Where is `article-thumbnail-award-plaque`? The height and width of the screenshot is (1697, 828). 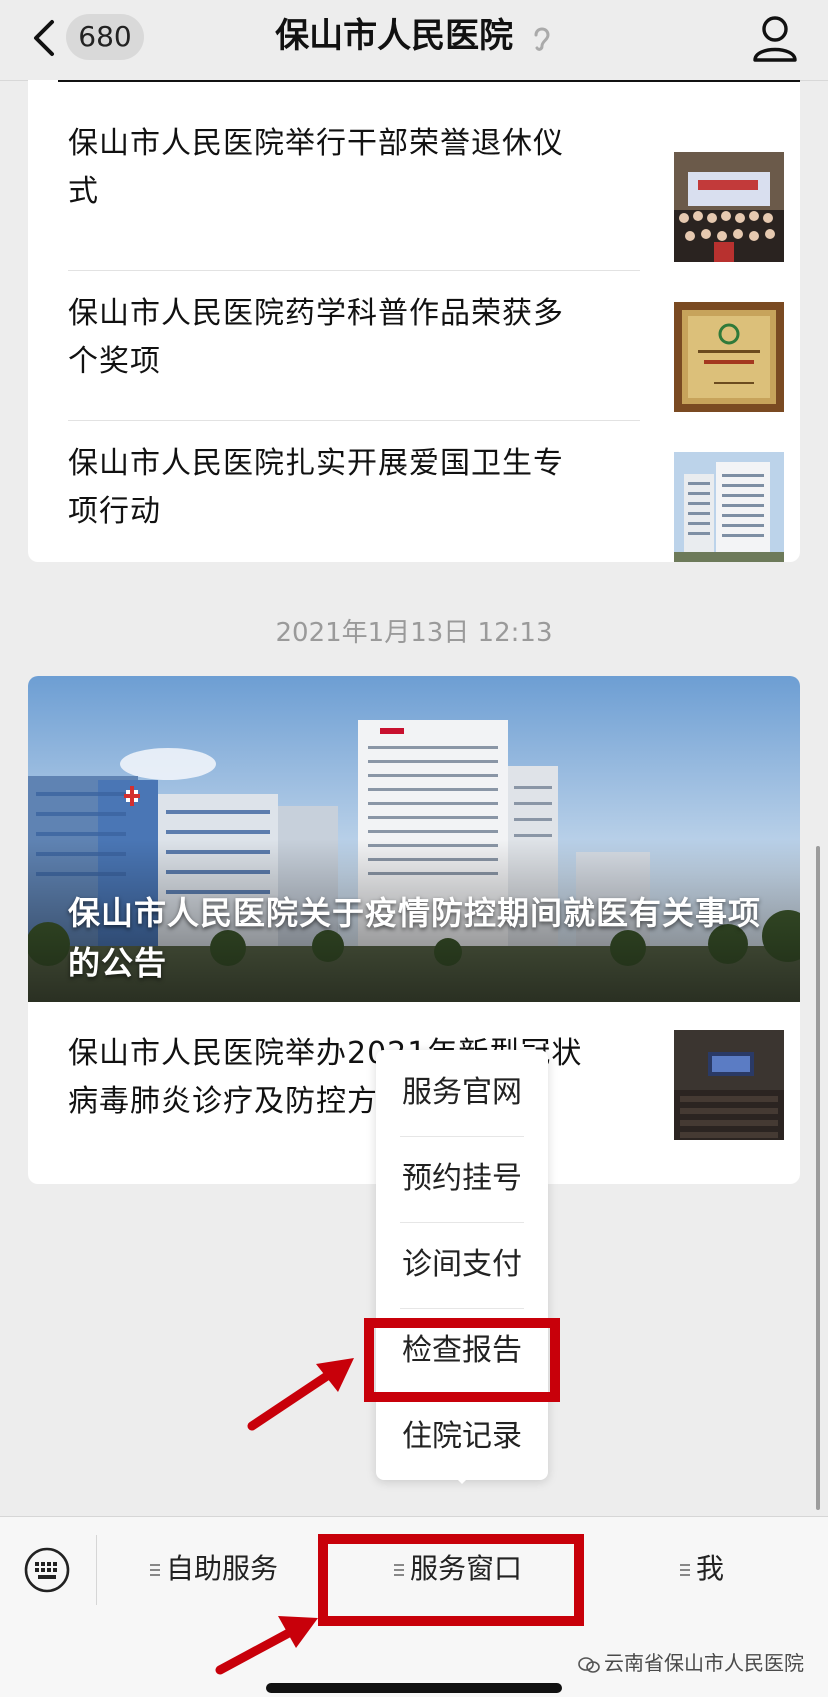
article-thumbnail-award-plaque is located at coordinates (729, 357).